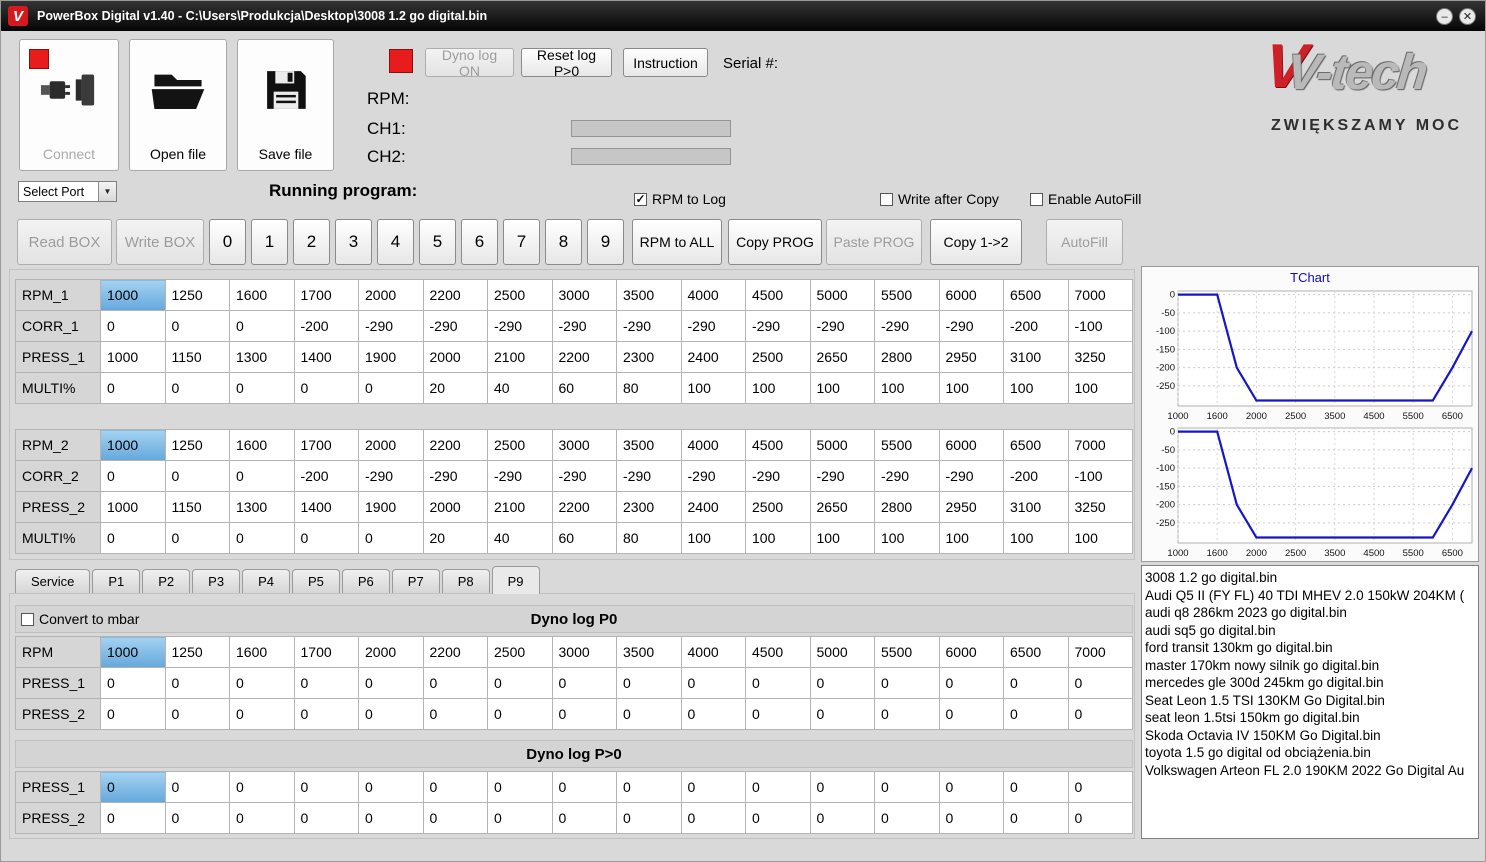  What do you see at coordinates (778, 652) in the screenshot?
I see `table-cell: 4500` at bounding box center [778, 652].